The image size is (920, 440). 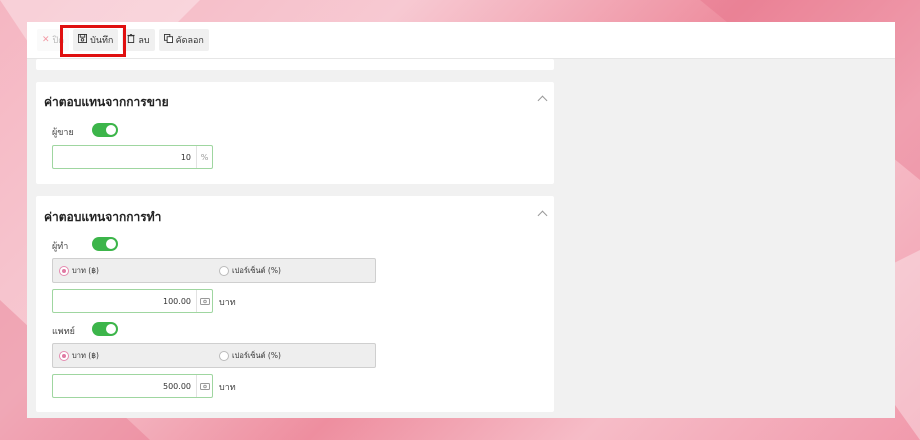 What do you see at coordinates (85, 270) in the screenshot?
I see `doer-radio-baht-label: บาท (฿)` at bounding box center [85, 270].